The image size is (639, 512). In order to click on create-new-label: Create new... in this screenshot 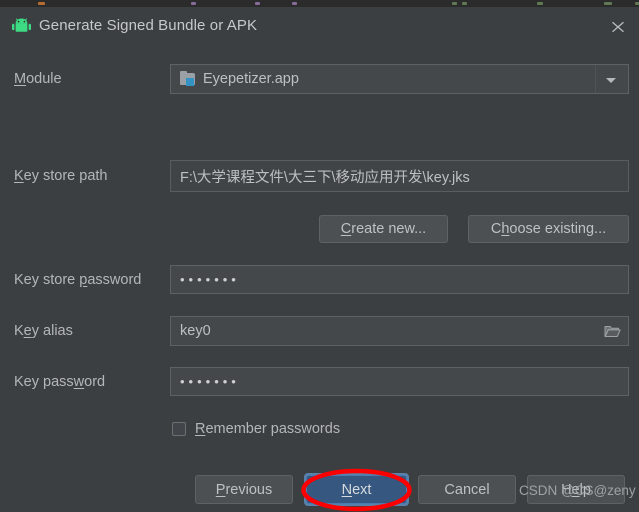, I will do `click(383, 229)`.